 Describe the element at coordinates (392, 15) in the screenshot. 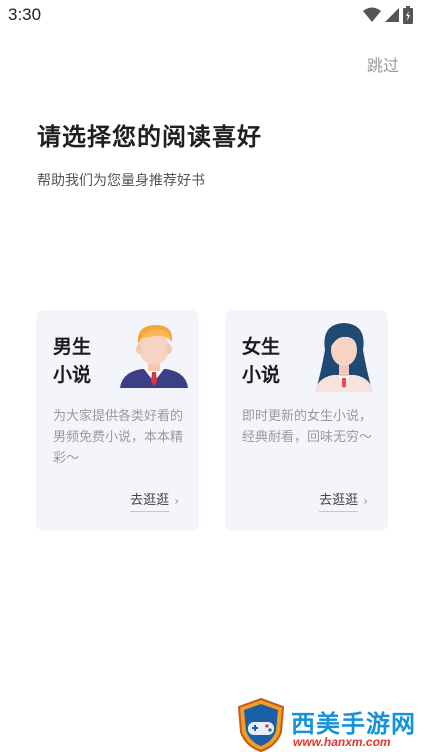

I see `signal-icon` at that location.